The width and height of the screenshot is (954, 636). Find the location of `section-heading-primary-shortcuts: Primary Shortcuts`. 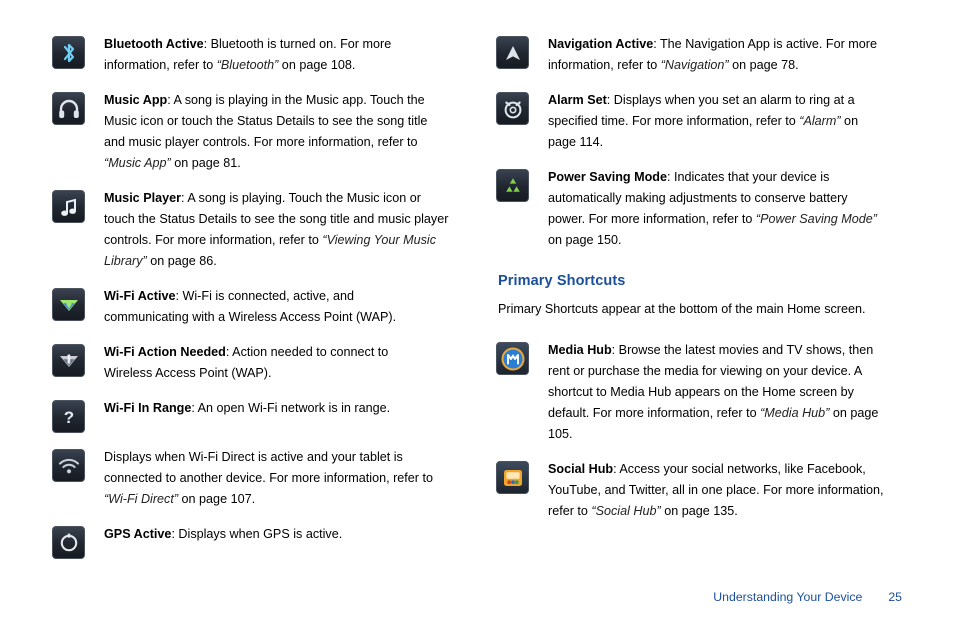

section-heading-primary-shortcuts: Primary Shortcuts is located at coordinates (562, 281).